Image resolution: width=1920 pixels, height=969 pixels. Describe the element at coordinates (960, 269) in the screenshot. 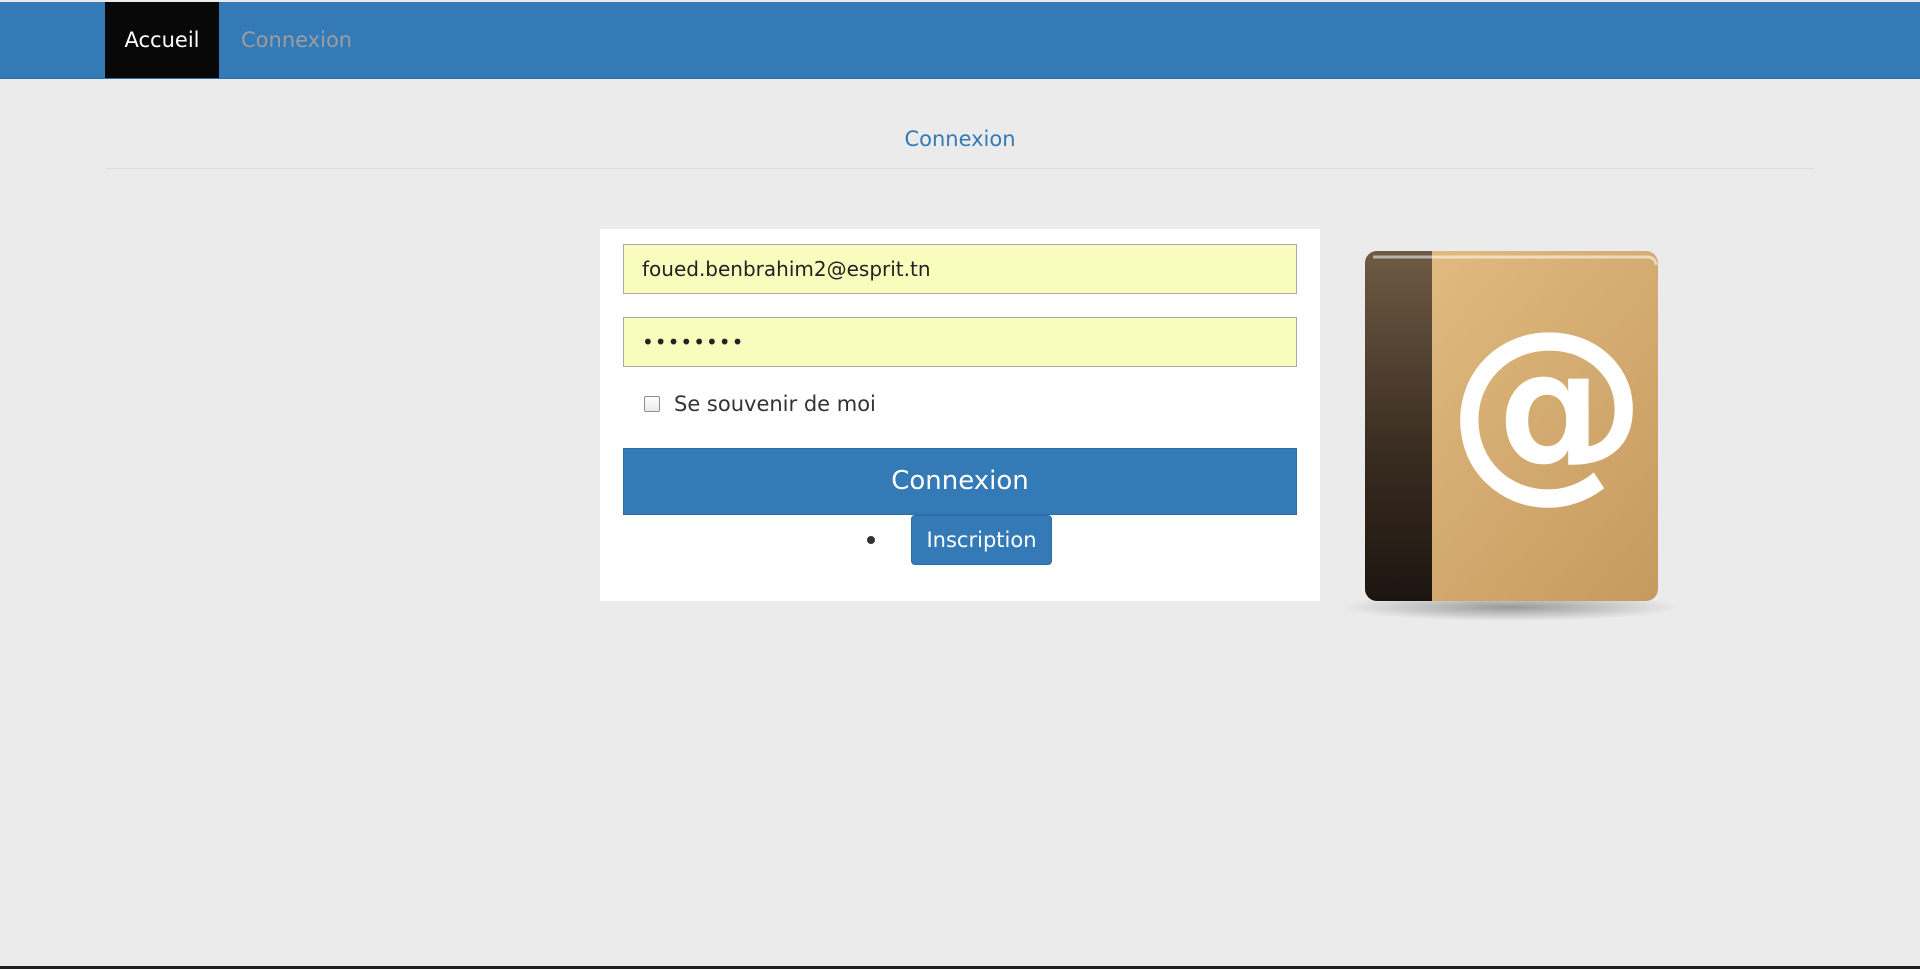

I see `email-field` at that location.